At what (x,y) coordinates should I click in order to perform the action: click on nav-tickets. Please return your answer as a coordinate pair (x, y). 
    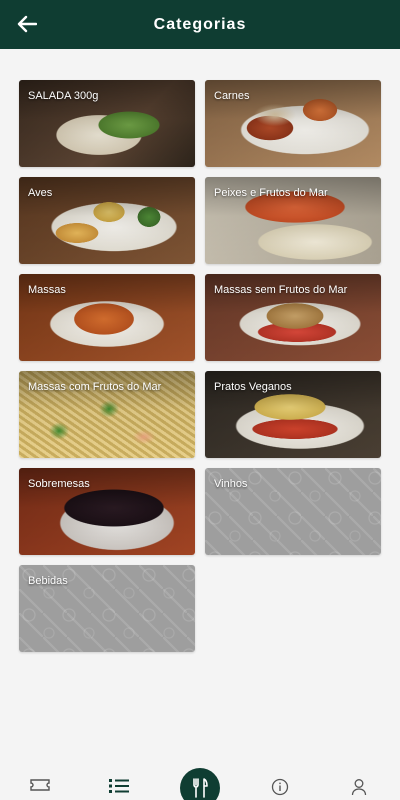
    Looking at the image, I should click on (40, 789).